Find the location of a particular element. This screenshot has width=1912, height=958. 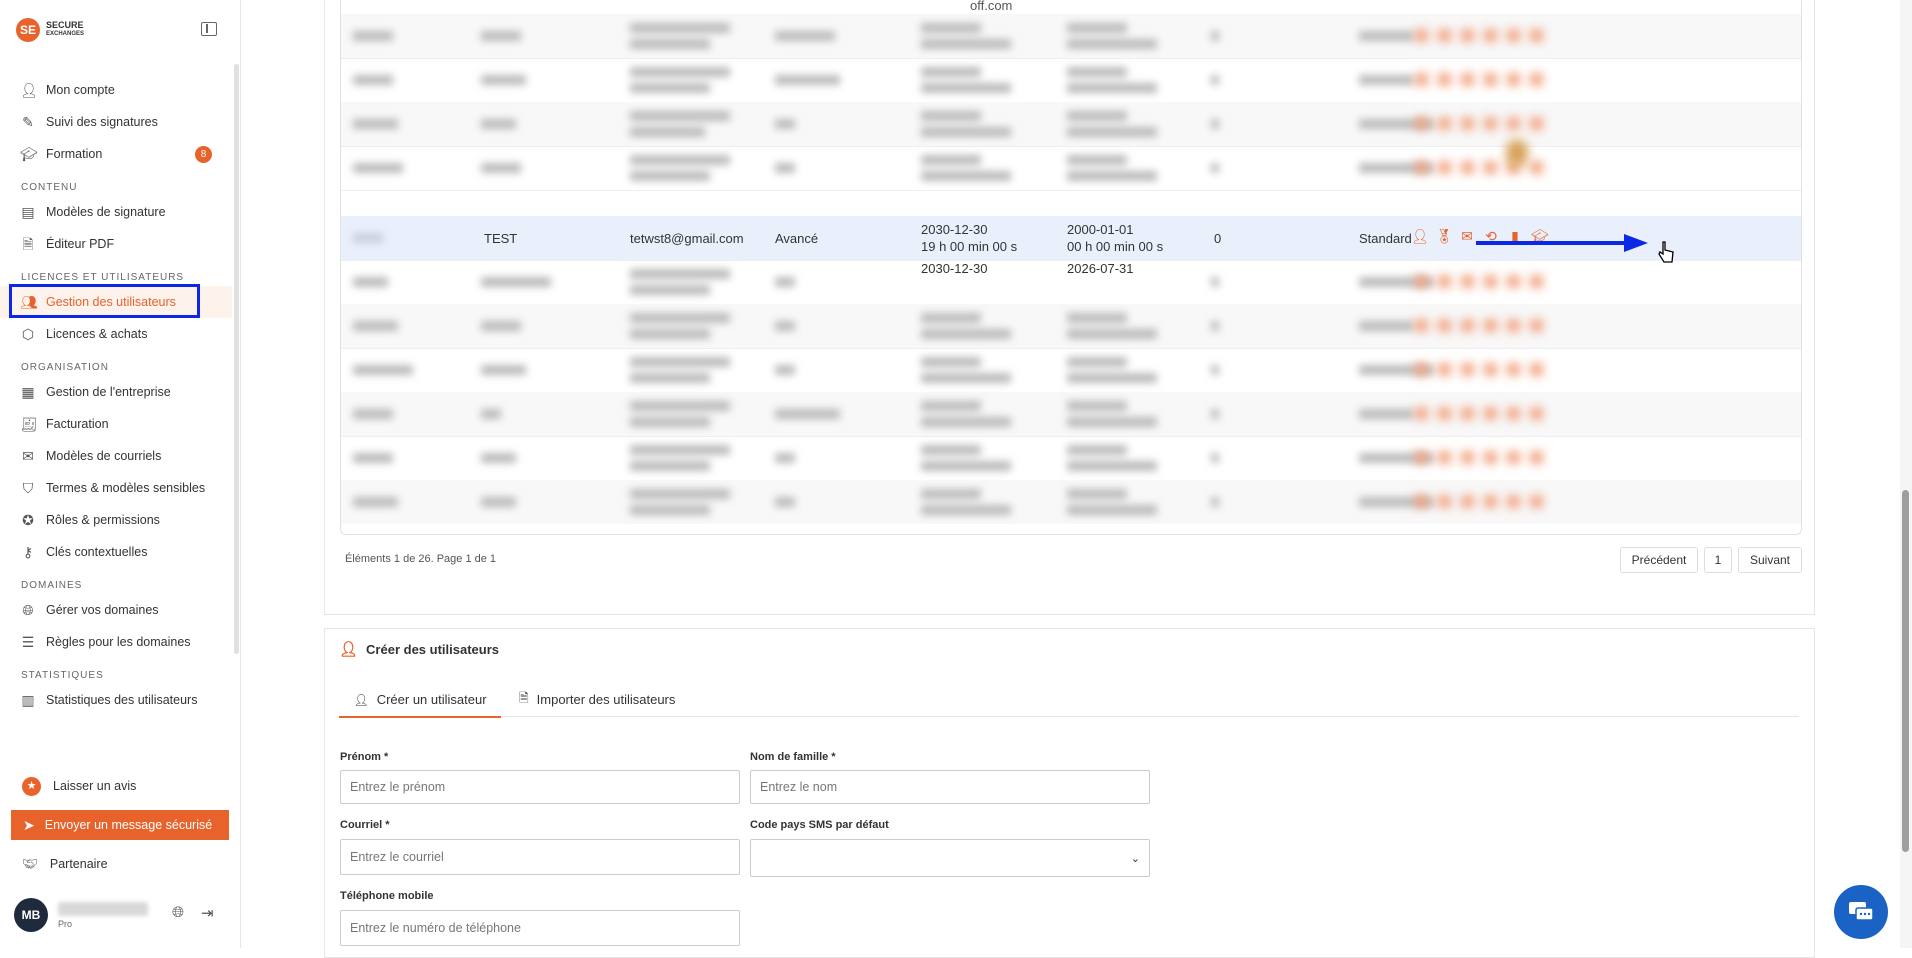

next-page-button: Suivant is located at coordinates (1770, 560).